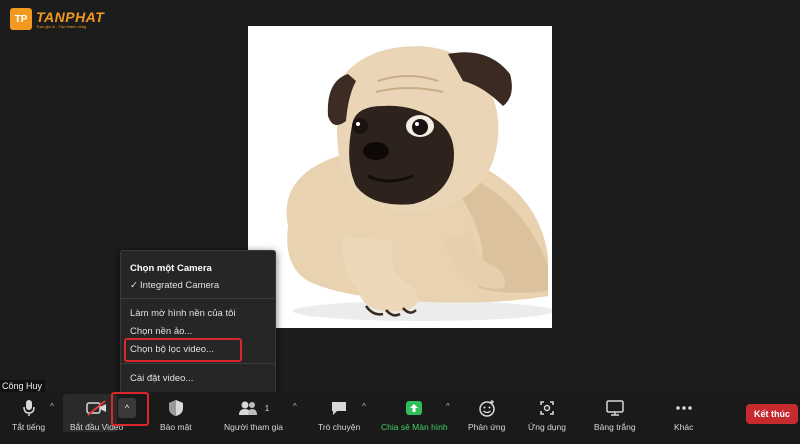 The height and width of the screenshot is (444, 800). Describe the element at coordinates (364, 406) in the screenshot. I see `chat-options-caret-icon: ^` at that location.